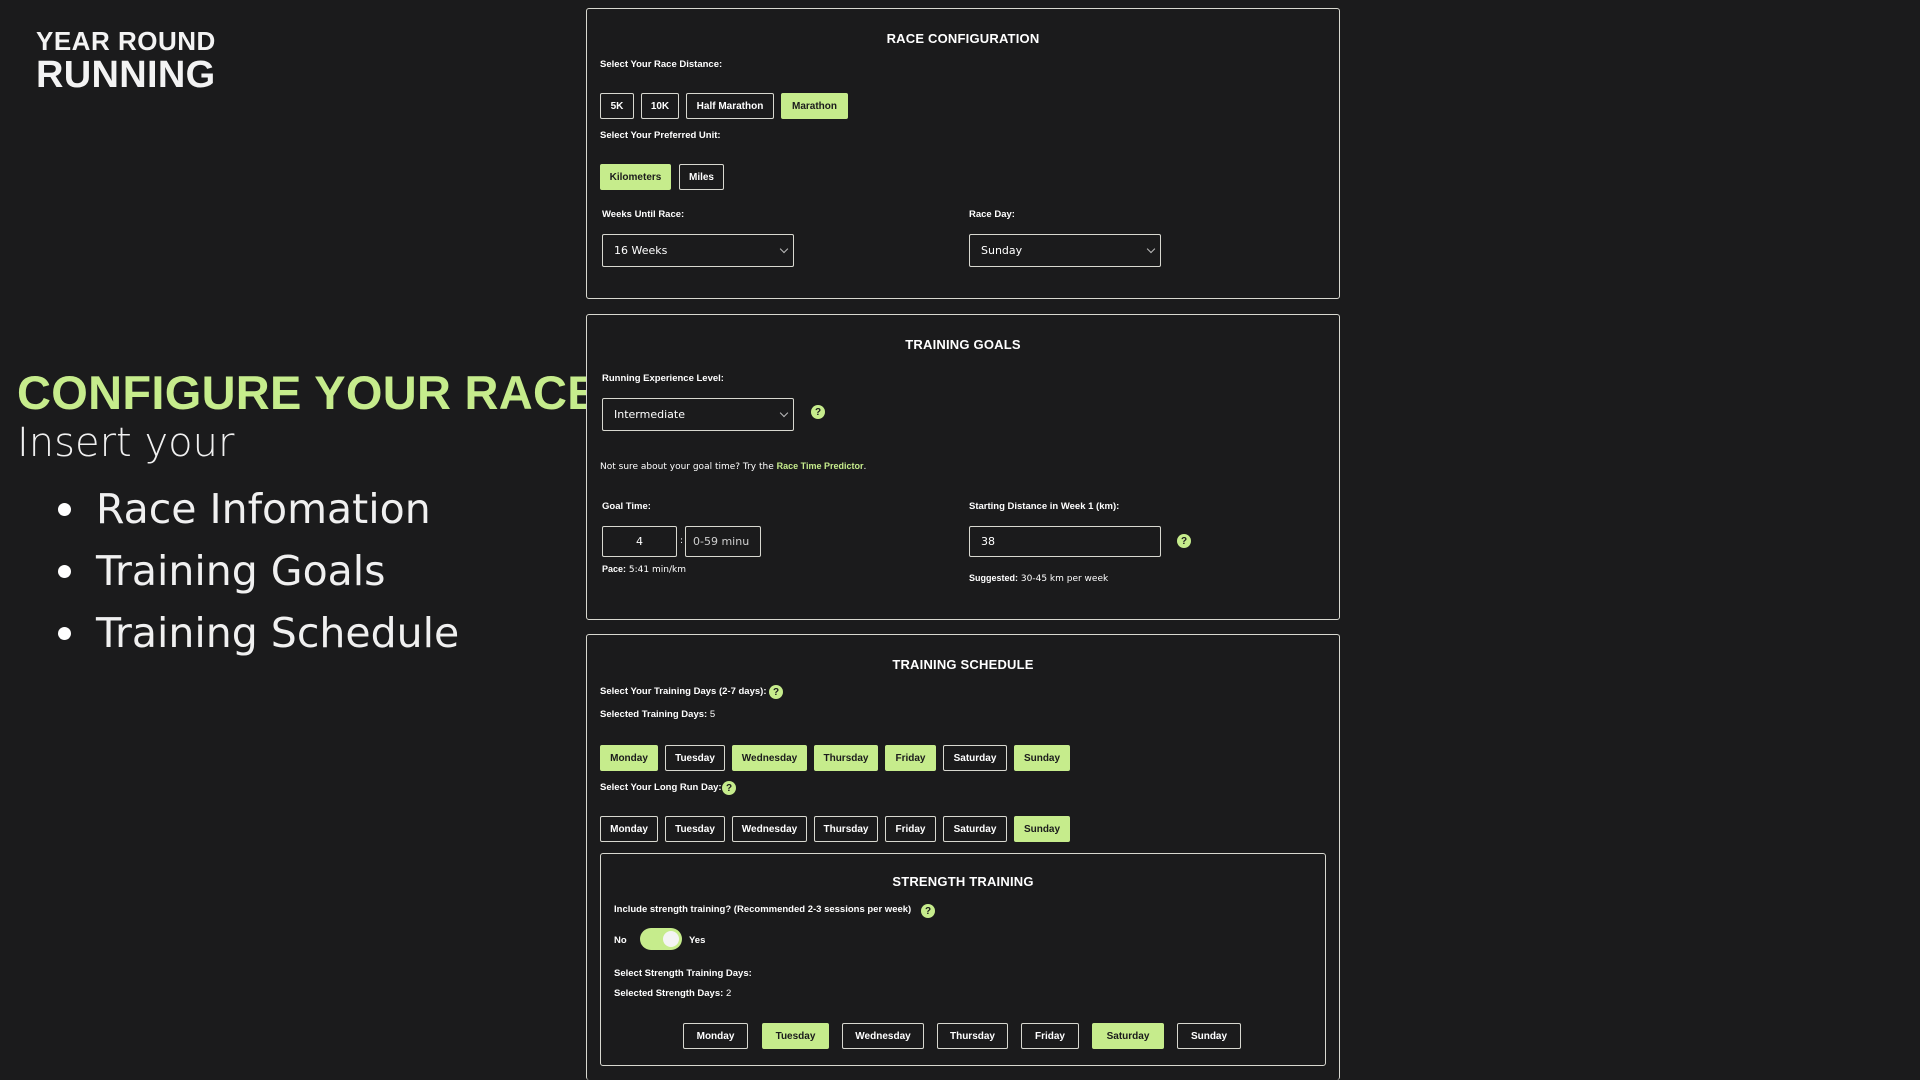 The image size is (1920, 1080). What do you see at coordinates (723, 541) in the screenshot?
I see `goal-minutes-input: 0-59 minu` at bounding box center [723, 541].